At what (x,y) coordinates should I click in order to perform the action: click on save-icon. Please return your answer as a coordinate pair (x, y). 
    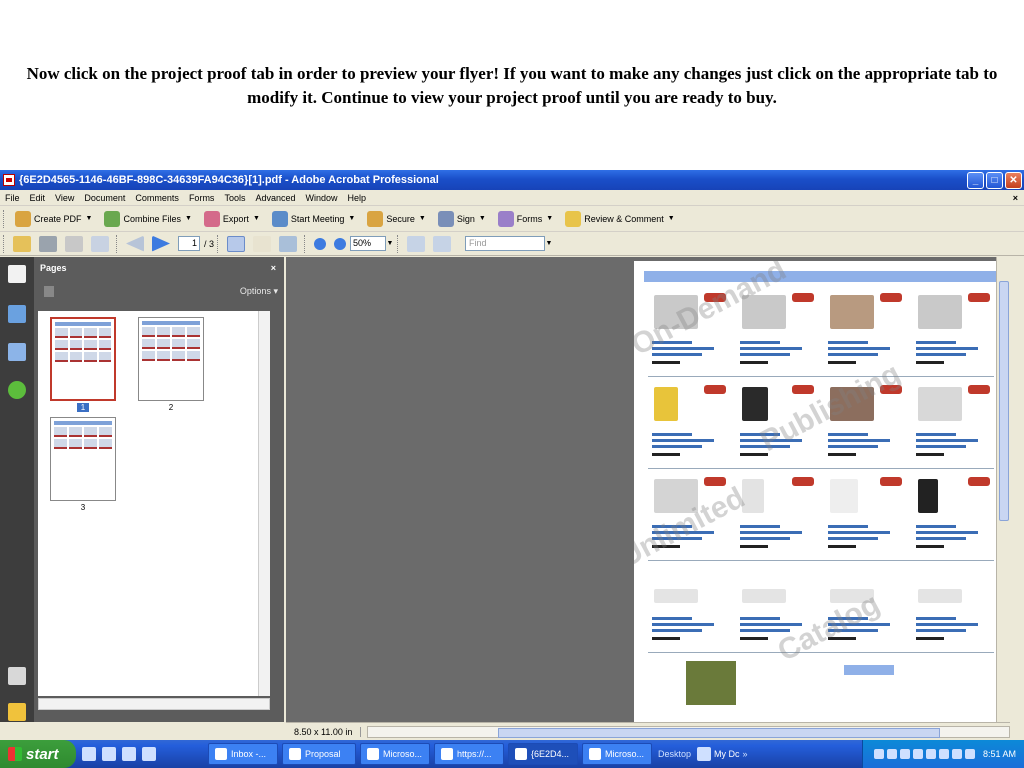
    Looking at the image, I should click on (74, 243).